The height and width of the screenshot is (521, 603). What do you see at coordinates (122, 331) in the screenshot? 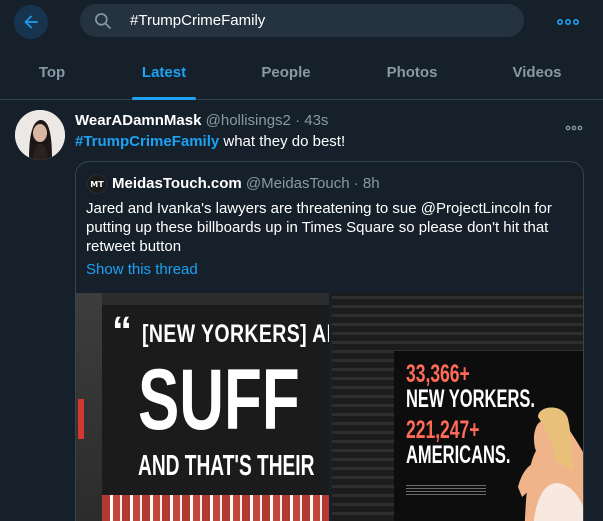
I see `billboard-quote-mark: “` at bounding box center [122, 331].